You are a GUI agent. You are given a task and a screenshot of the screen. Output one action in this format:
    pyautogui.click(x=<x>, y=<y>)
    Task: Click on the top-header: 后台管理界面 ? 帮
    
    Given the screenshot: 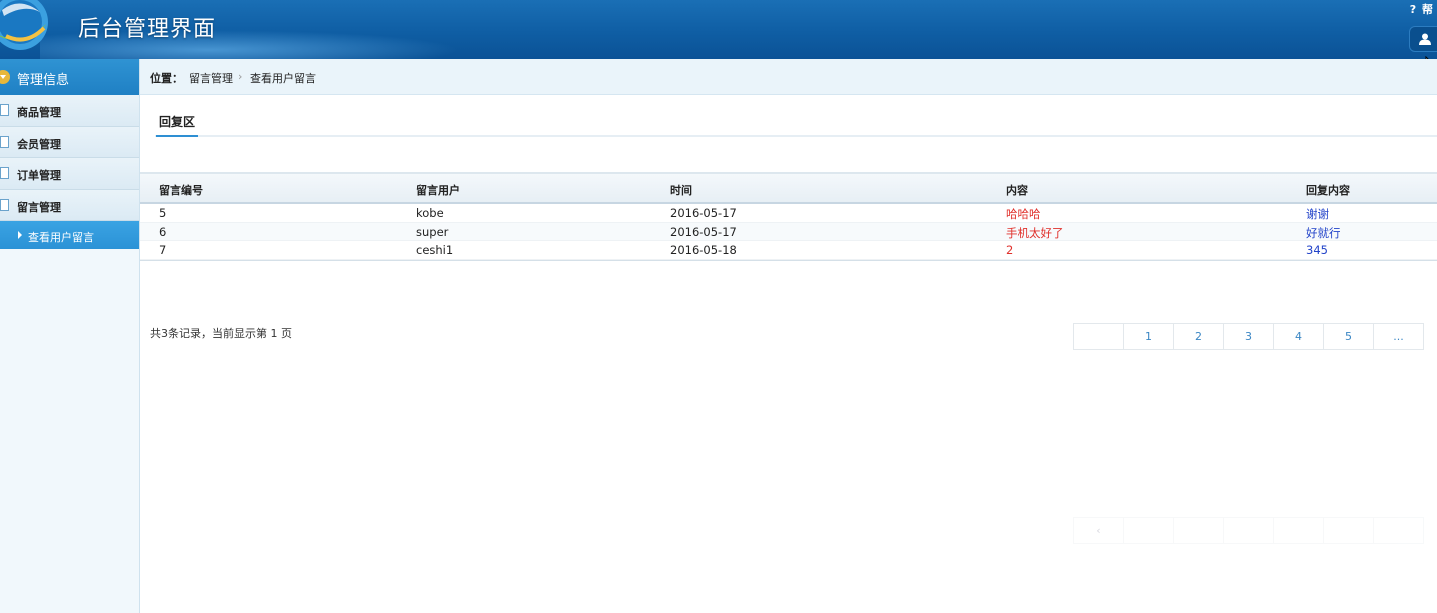 What is the action you would take?
    pyautogui.click(x=718, y=29)
    